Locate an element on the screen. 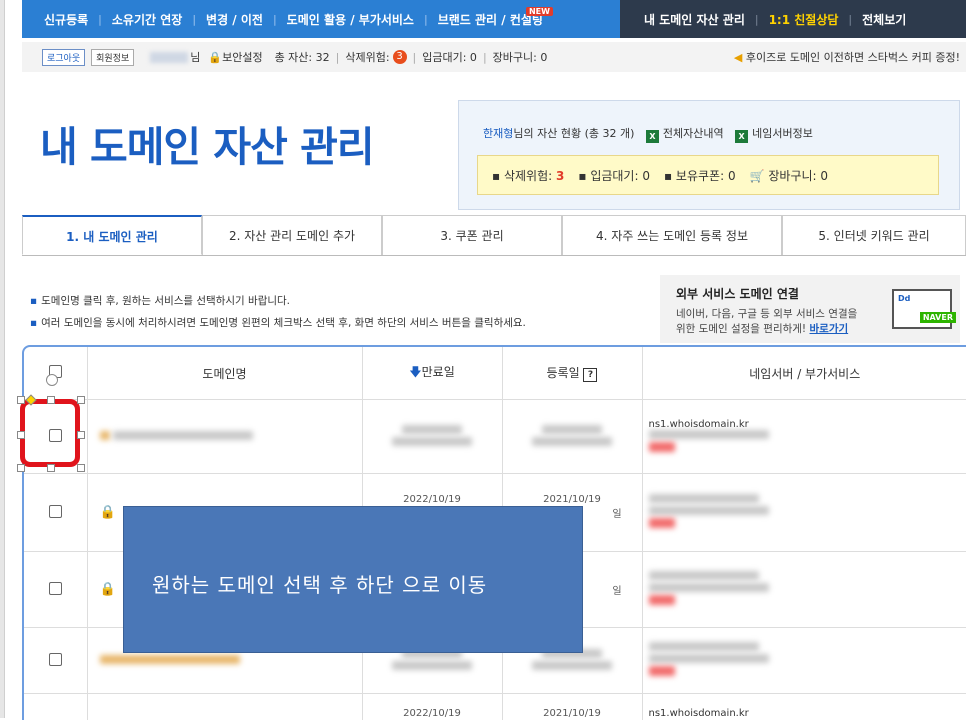  help-icon: ? is located at coordinates (590, 375).